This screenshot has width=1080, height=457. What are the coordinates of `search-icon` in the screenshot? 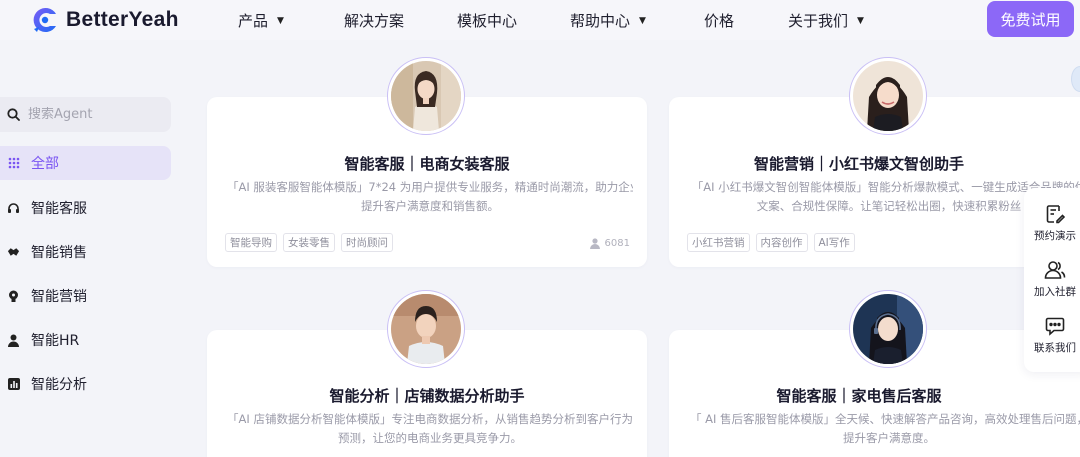 It's located at (13, 114).